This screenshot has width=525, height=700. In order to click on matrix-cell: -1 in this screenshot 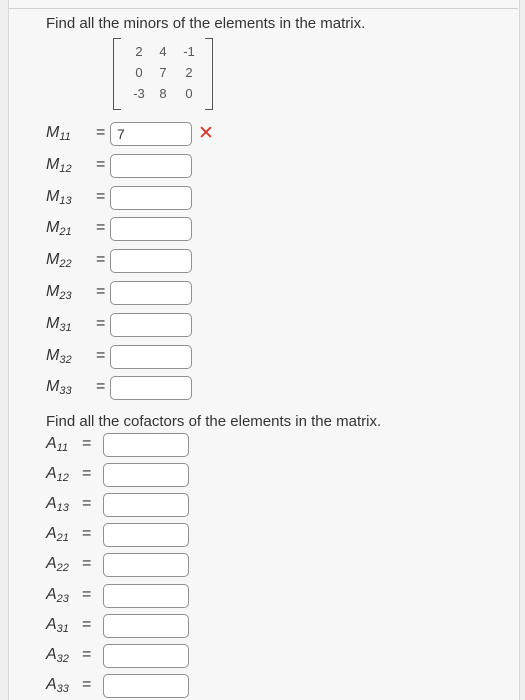, I will do `click(189, 51)`.